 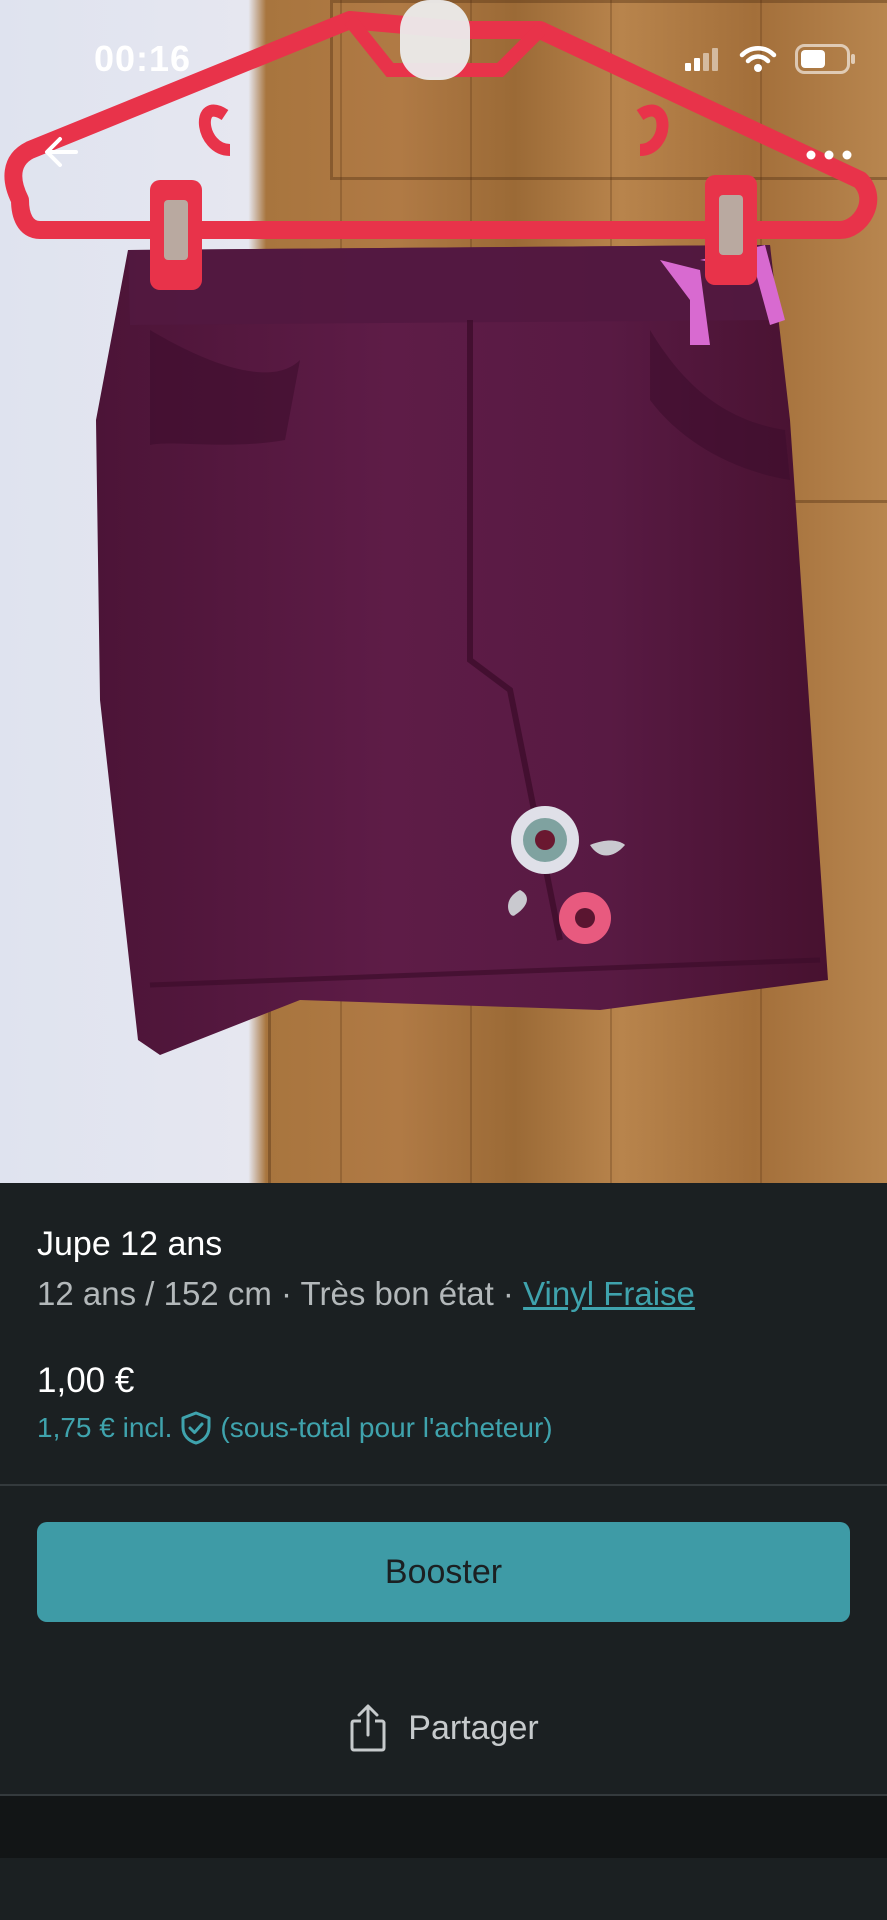 I want to click on item-size: 12 ans / 152 cm, so click(x=154, y=1293).